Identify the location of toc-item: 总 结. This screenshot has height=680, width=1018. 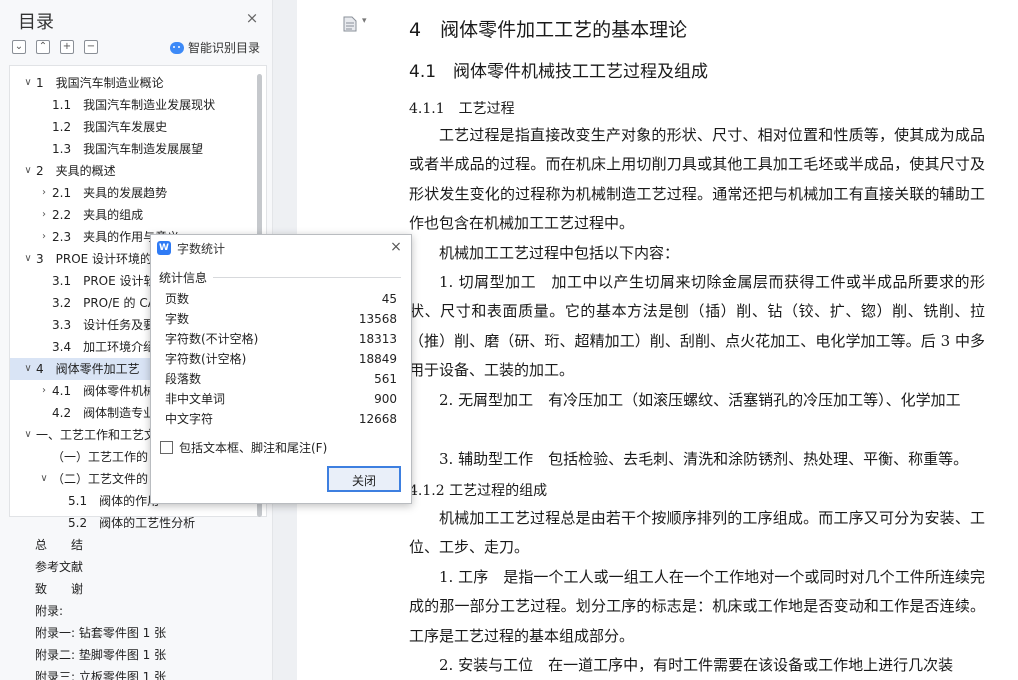
(136, 545).